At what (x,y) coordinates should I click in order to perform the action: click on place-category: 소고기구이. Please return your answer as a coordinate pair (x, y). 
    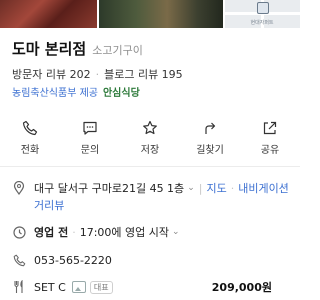
    Looking at the image, I should click on (117, 50).